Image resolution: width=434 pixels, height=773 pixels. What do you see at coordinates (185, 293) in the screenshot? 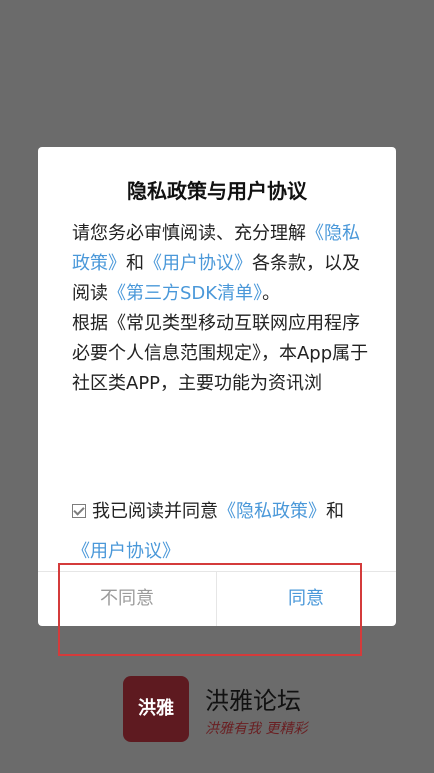
I see `third-party-sdk-link: 《第三方SDK清单》` at bounding box center [185, 293].